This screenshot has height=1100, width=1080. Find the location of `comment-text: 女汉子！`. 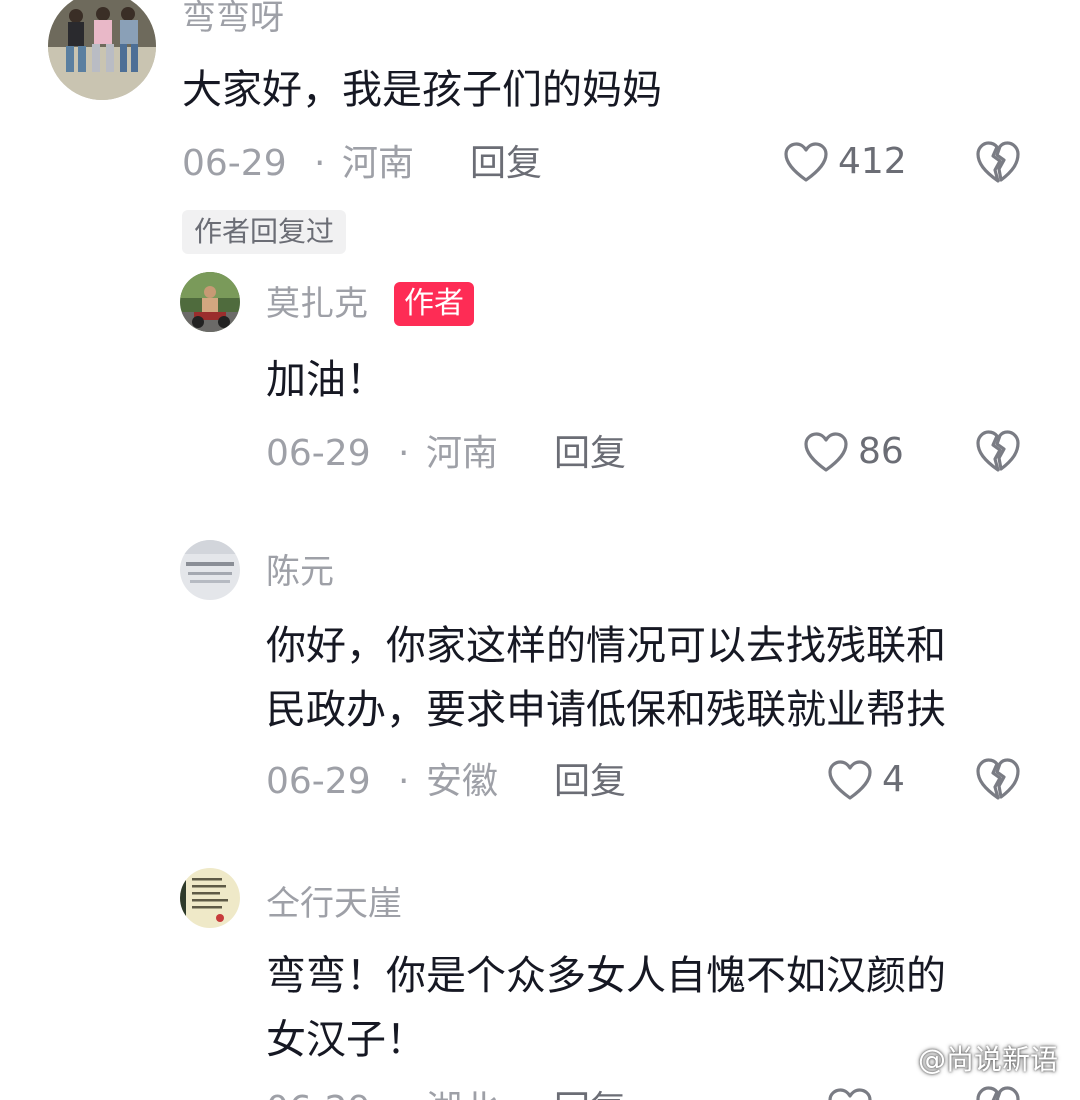

comment-text: 女汉子！ is located at coordinates (346, 1040).